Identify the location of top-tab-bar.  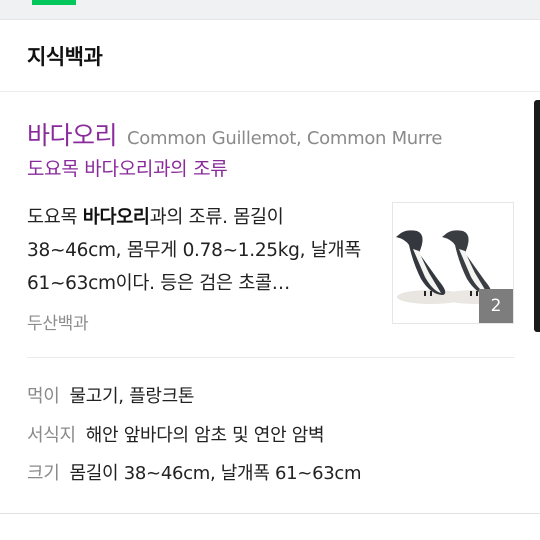
(270, 10).